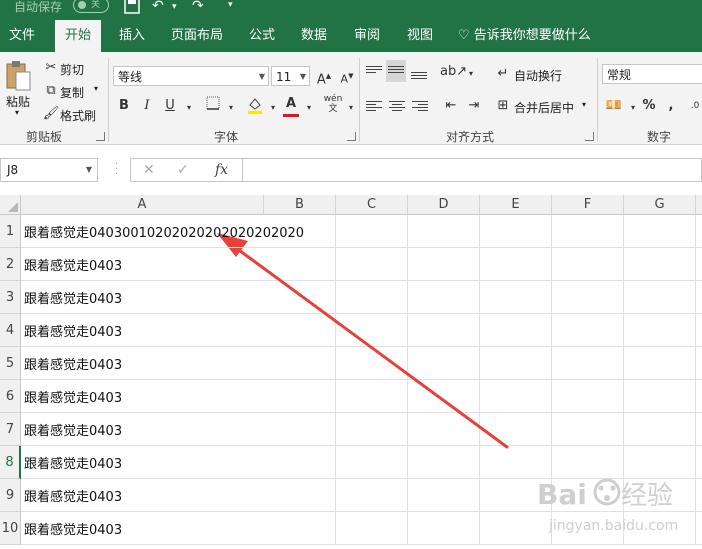  What do you see at coordinates (474, 106) in the screenshot?
I see `increase-indent-icon: ⇥` at bounding box center [474, 106].